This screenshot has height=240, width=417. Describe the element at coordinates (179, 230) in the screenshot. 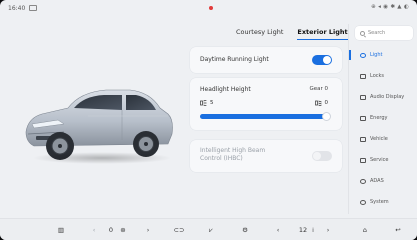

I see `car-icon: ⊂⊃` at that location.